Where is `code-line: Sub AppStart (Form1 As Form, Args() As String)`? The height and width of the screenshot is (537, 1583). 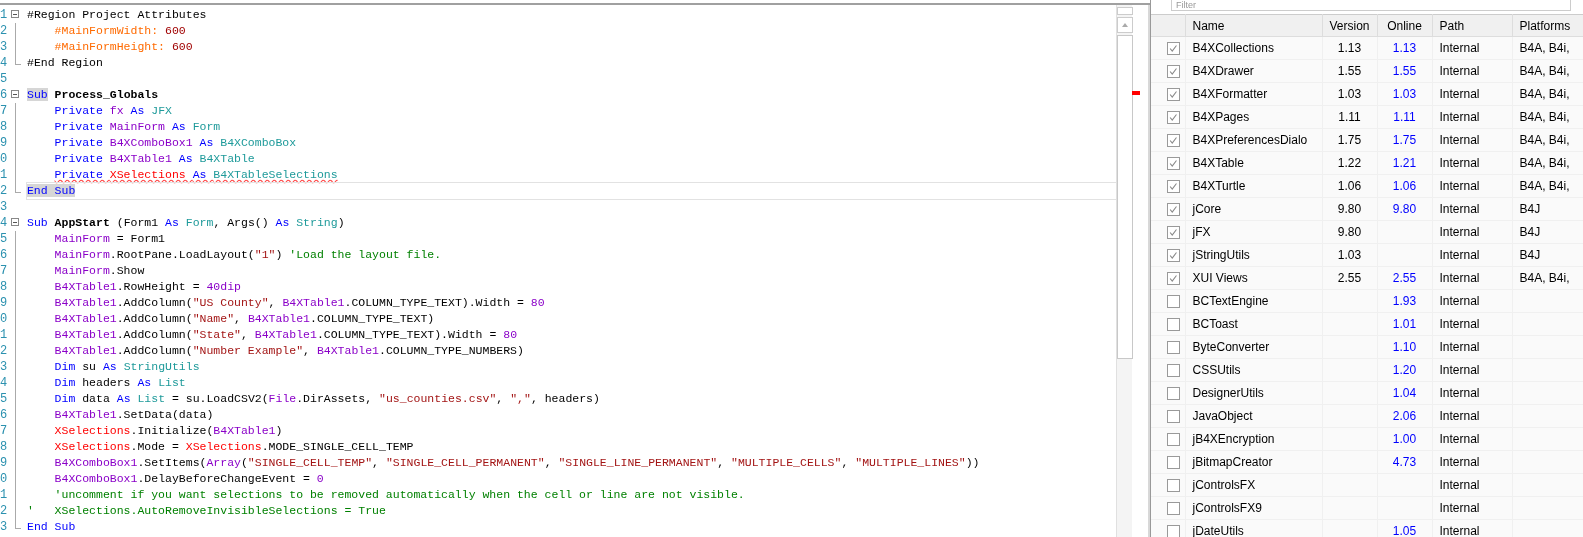 code-line: Sub AppStart (Form1 As Form, Args() As String) is located at coordinates (186, 223).